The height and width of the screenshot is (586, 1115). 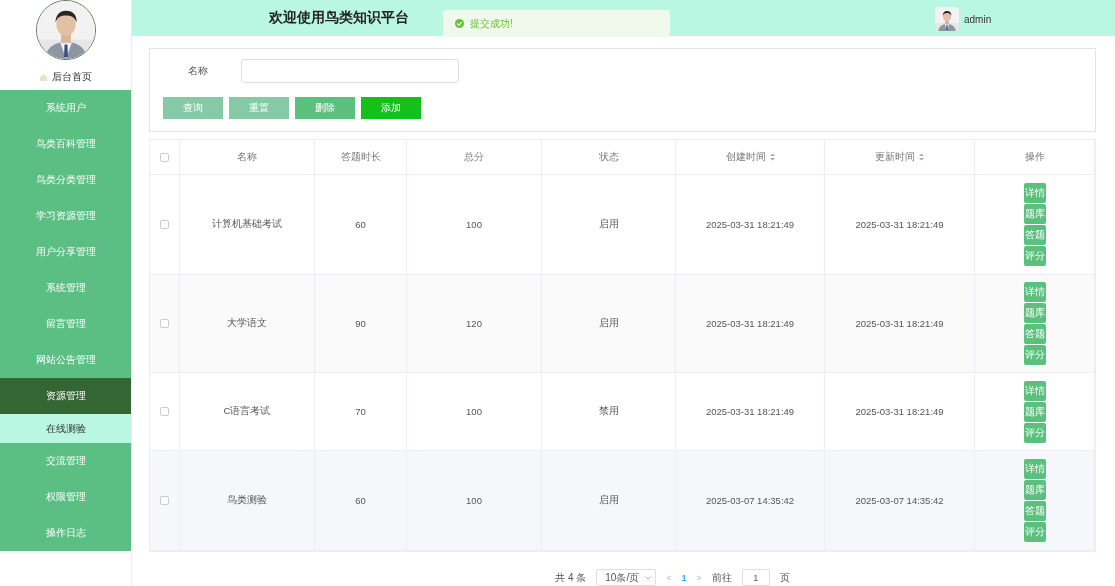 I want to click on next-page-button: >, so click(x=699, y=577).